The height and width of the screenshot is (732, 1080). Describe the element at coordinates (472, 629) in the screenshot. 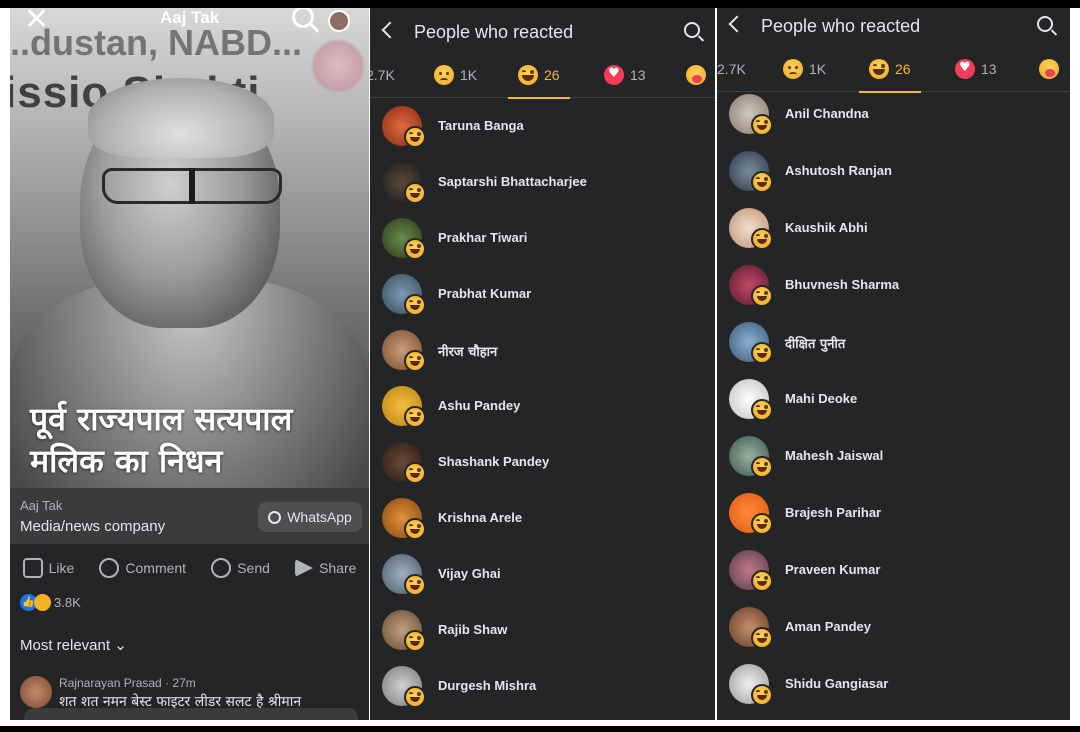

I see `reactor-name: Rajib Shaw` at that location.